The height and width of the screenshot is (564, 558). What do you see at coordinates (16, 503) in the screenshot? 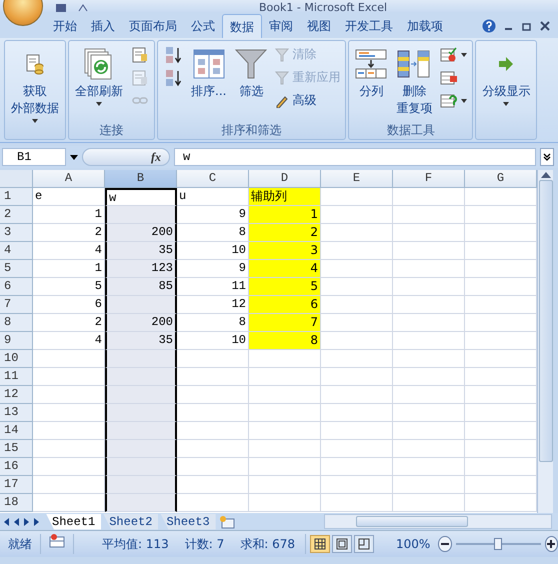
I see `row-header: 18` at bounding box center [16, 503].